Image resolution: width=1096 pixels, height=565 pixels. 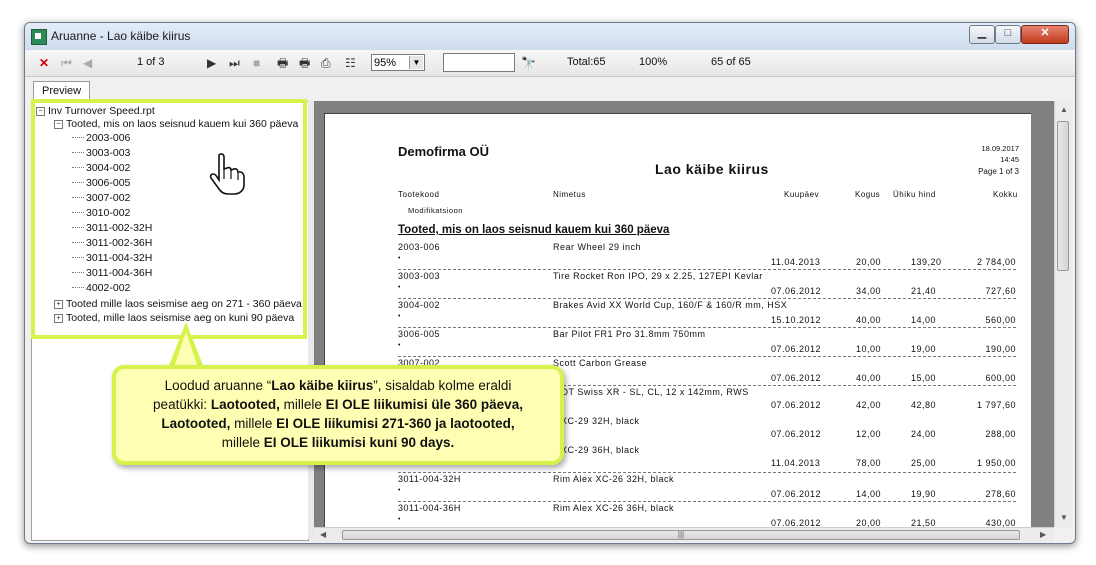 What do you see at coordinates (39, 37) in the screenshot?
I see `app-icon` at bounding box center [39, 37].